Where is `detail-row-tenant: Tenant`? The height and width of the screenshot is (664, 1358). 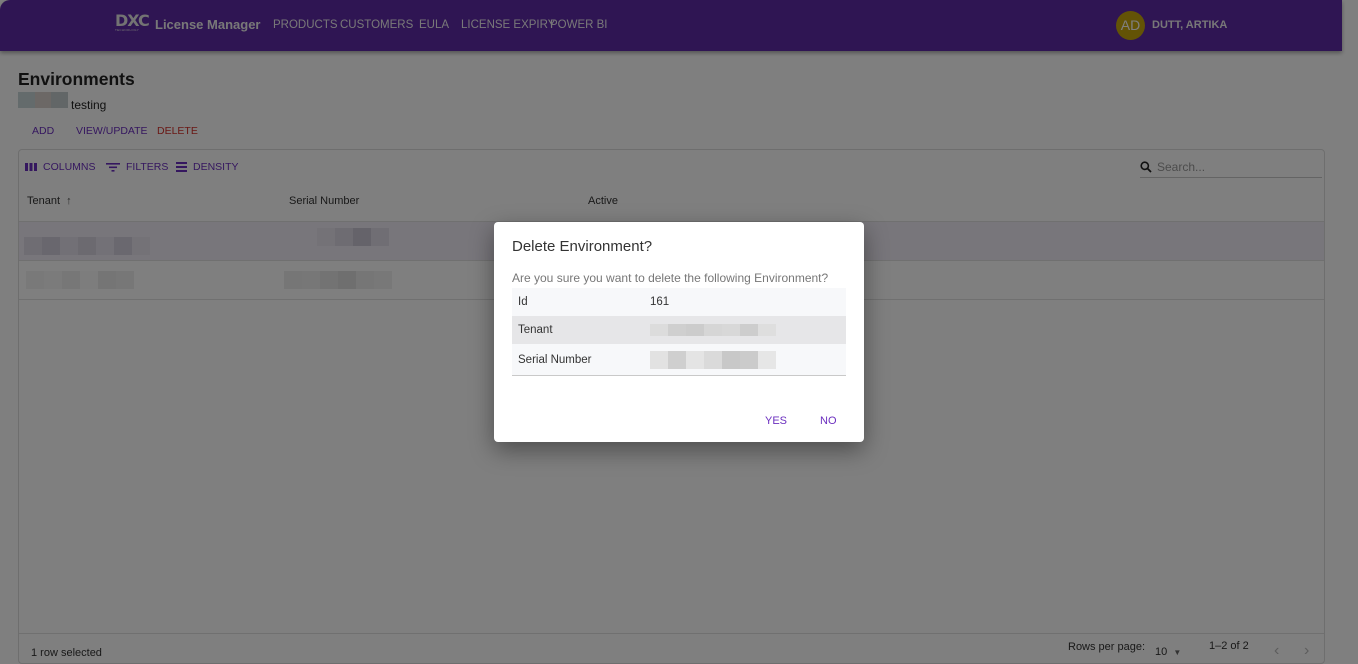
detail-row-tenant: Tenant is located at coordinates (679, 330).